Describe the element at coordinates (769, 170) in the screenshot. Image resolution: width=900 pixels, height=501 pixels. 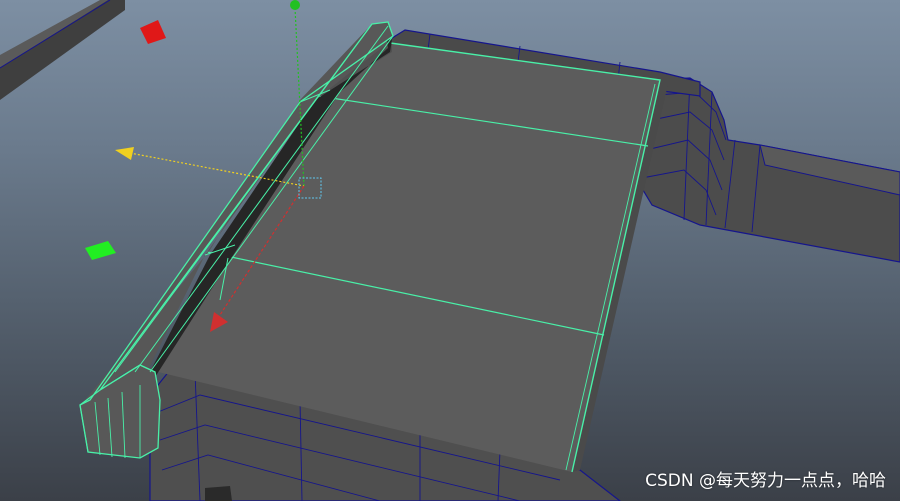
I see `right-object-mesh` at that location.